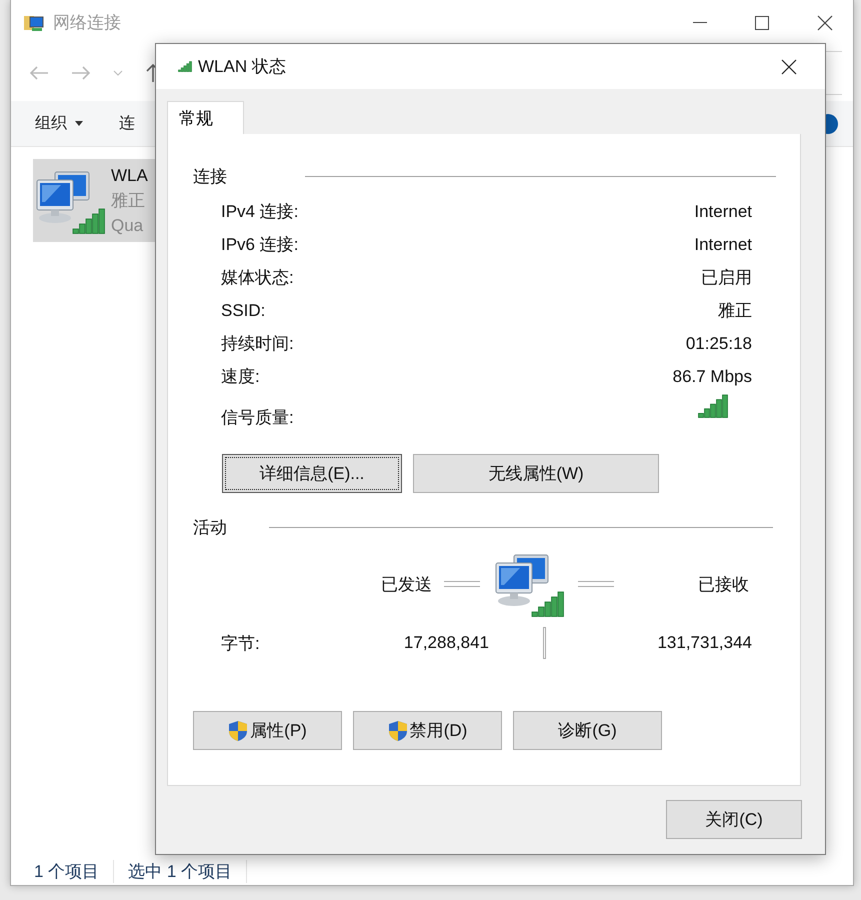 Image resolution: width=861 pixels, height=900 pixels. What do you see at coordinates (258, 344) in the screenshot?
I see `field-label: 持续时间:` at bounding box center [258, 344].